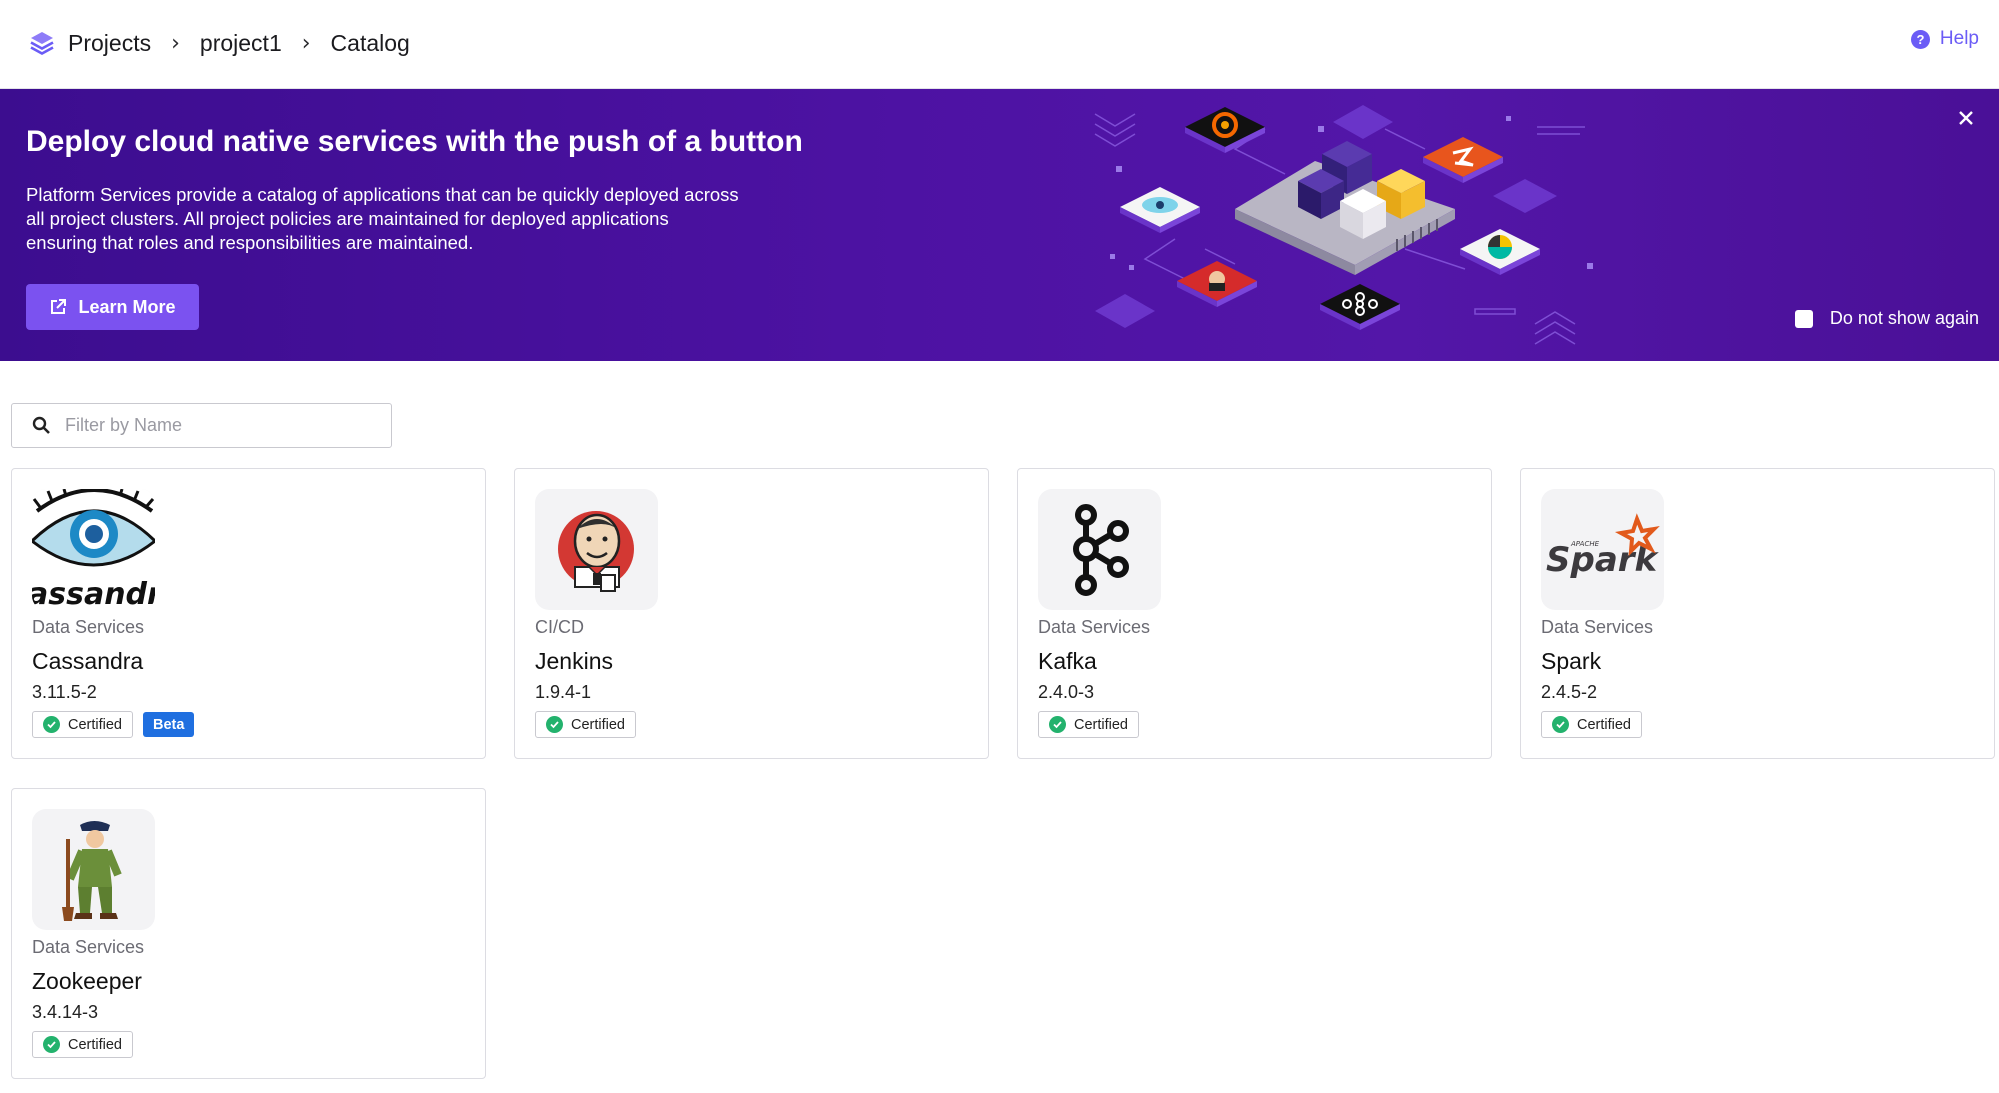  I want to click on jenkins-logo-icon, so click(596, 549).